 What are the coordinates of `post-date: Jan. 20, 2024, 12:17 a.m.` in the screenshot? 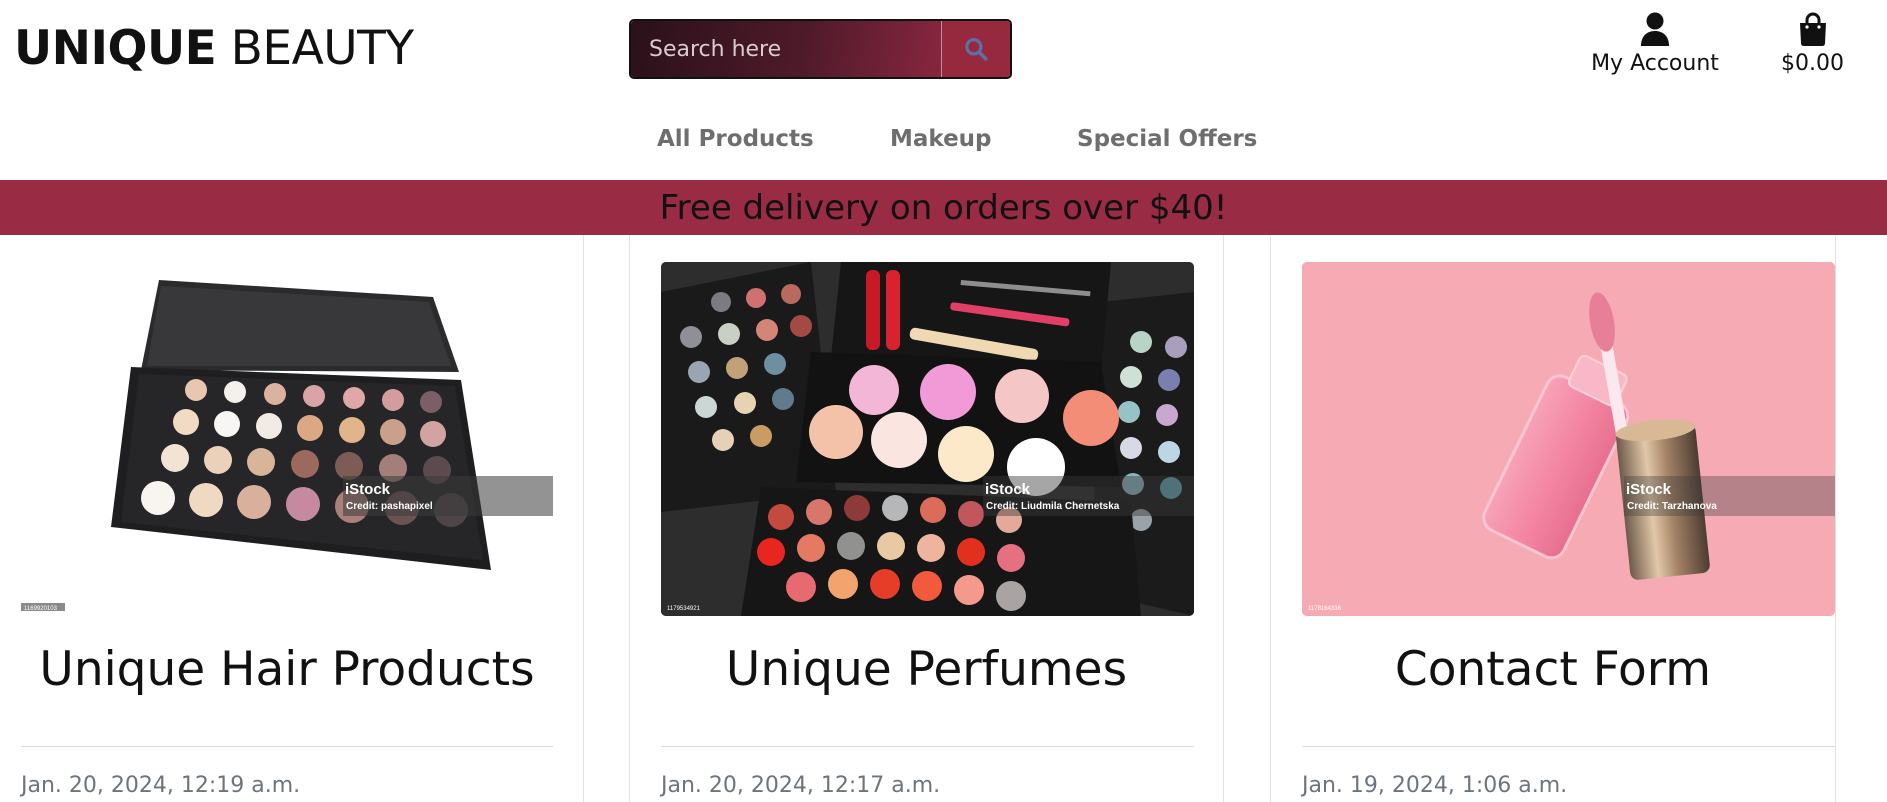 It's located at (801, 785).